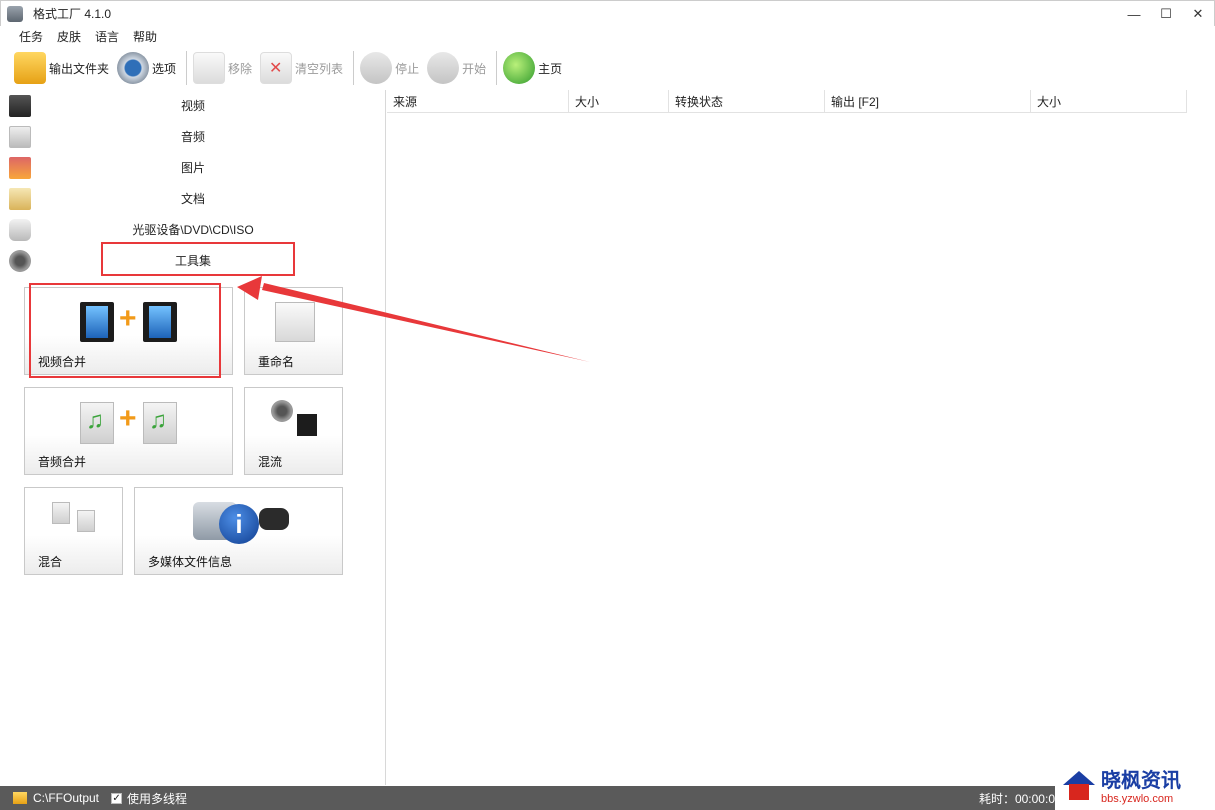 The width and height of the screenshot is (1215, 810). I want to click on remove-button: 移除, so click(222, 68).